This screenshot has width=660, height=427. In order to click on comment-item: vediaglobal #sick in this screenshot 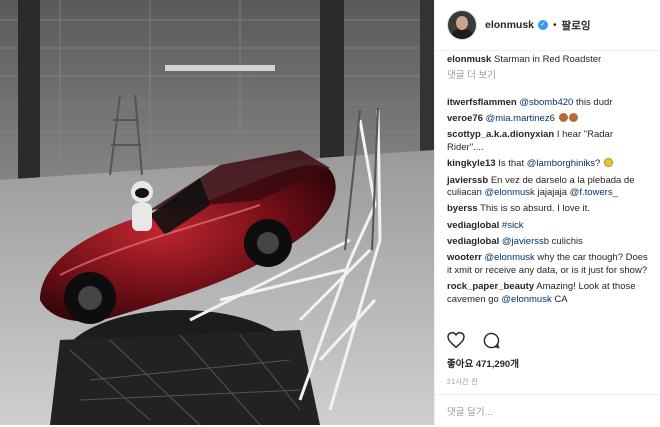, I will do `click(548, 226)`.